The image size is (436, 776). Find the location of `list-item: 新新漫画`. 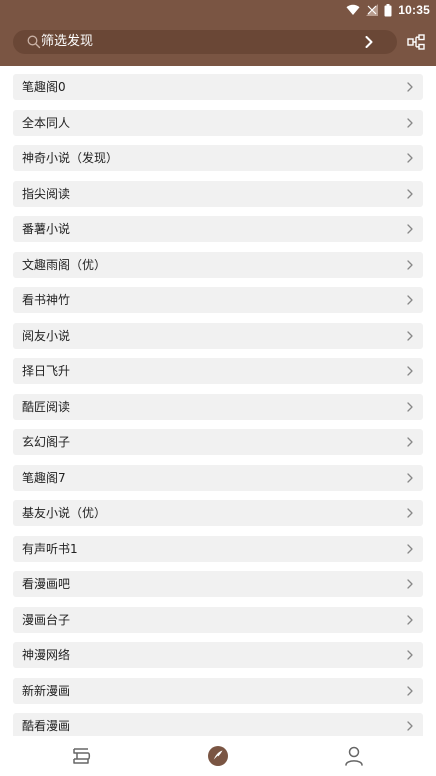

list-item: 新新漫画 is located at coordinates (218, 690).